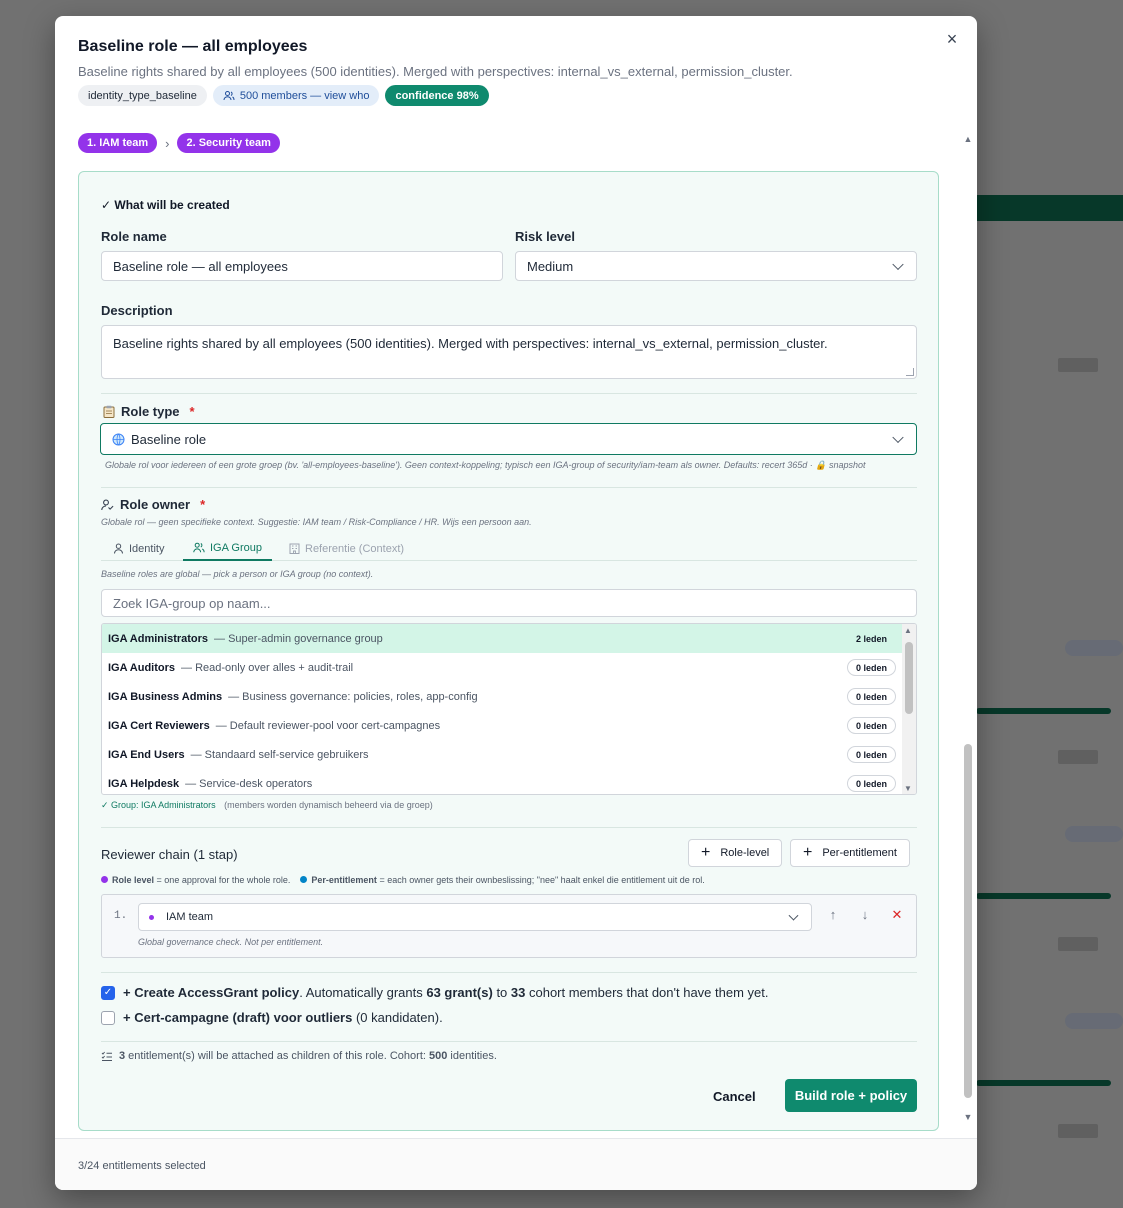 Image resolution: width=1123 pixels, height=1208 pixels. What do you see at coordinates (397, 1017) in the screenshot?
I see `cert-suffix: (0 kandidaten).` at bounding box center [397, 1017].